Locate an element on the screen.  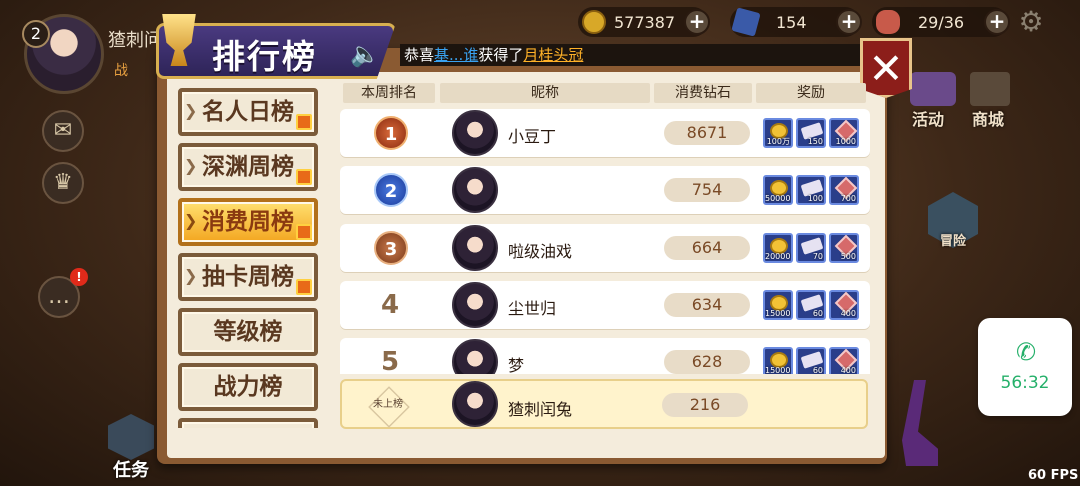
reward-gold: 500000 is located at coordinates (778, 190).